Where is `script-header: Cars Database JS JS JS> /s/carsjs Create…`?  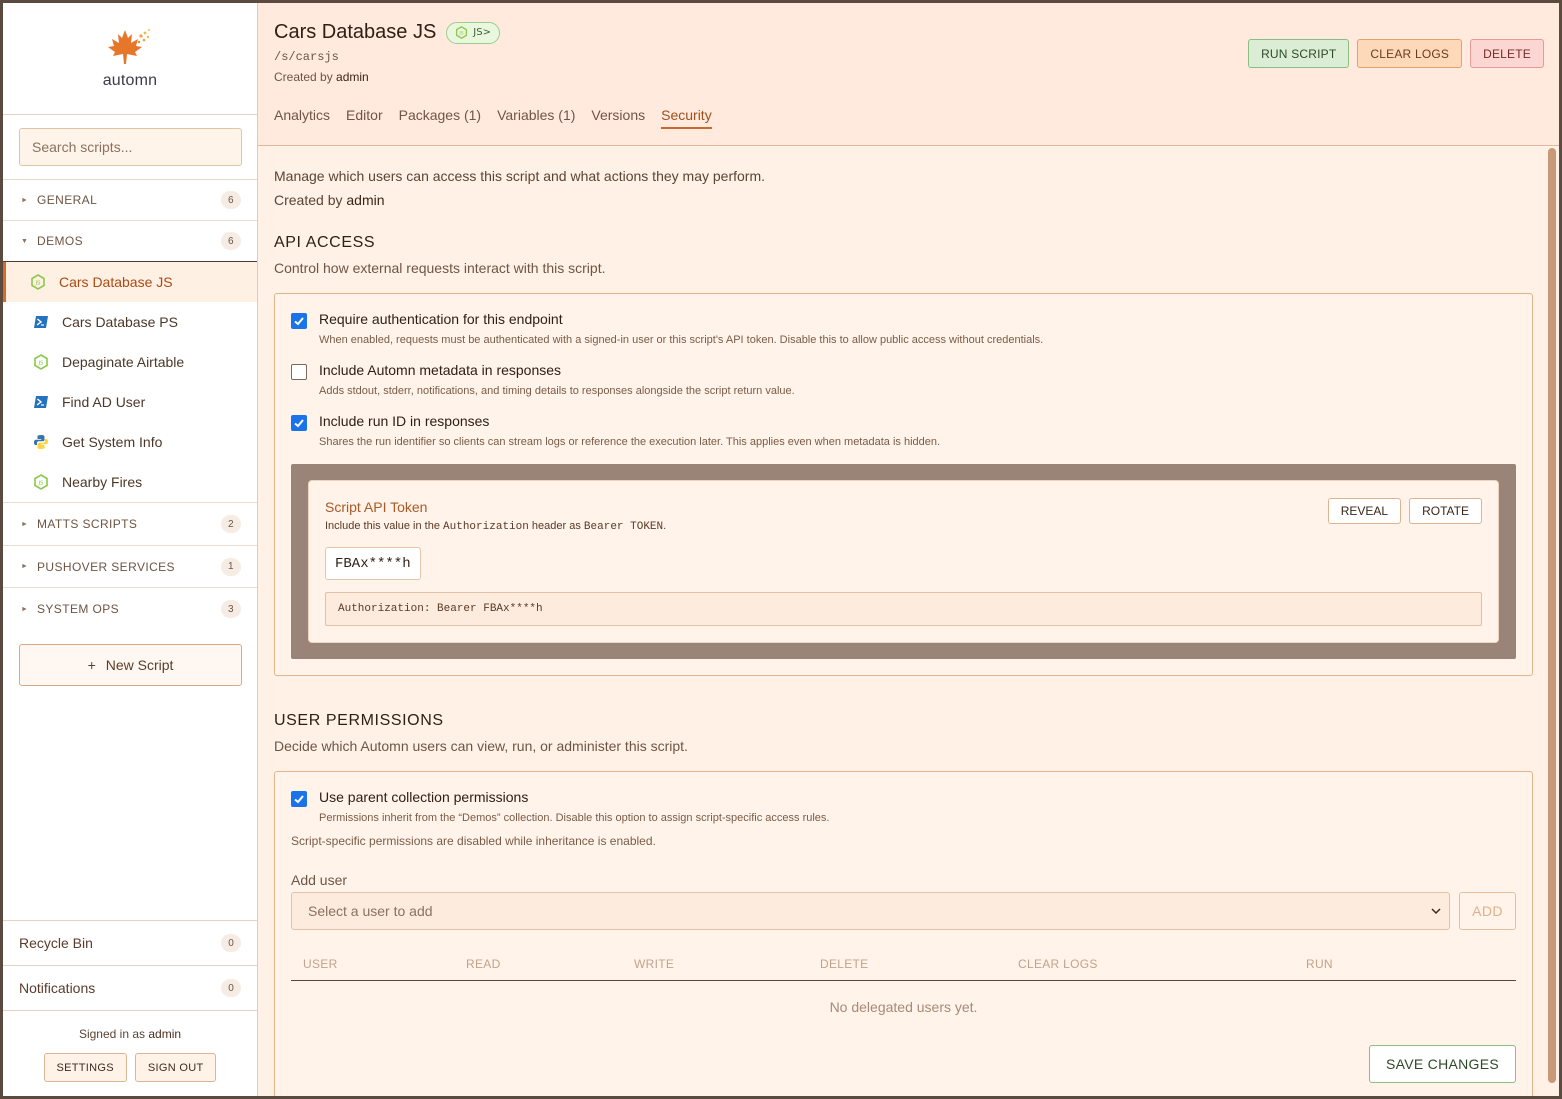
script-header: Cars Database JS JS JS> /s/carsjs Create… is located at coordinates (908, 74).